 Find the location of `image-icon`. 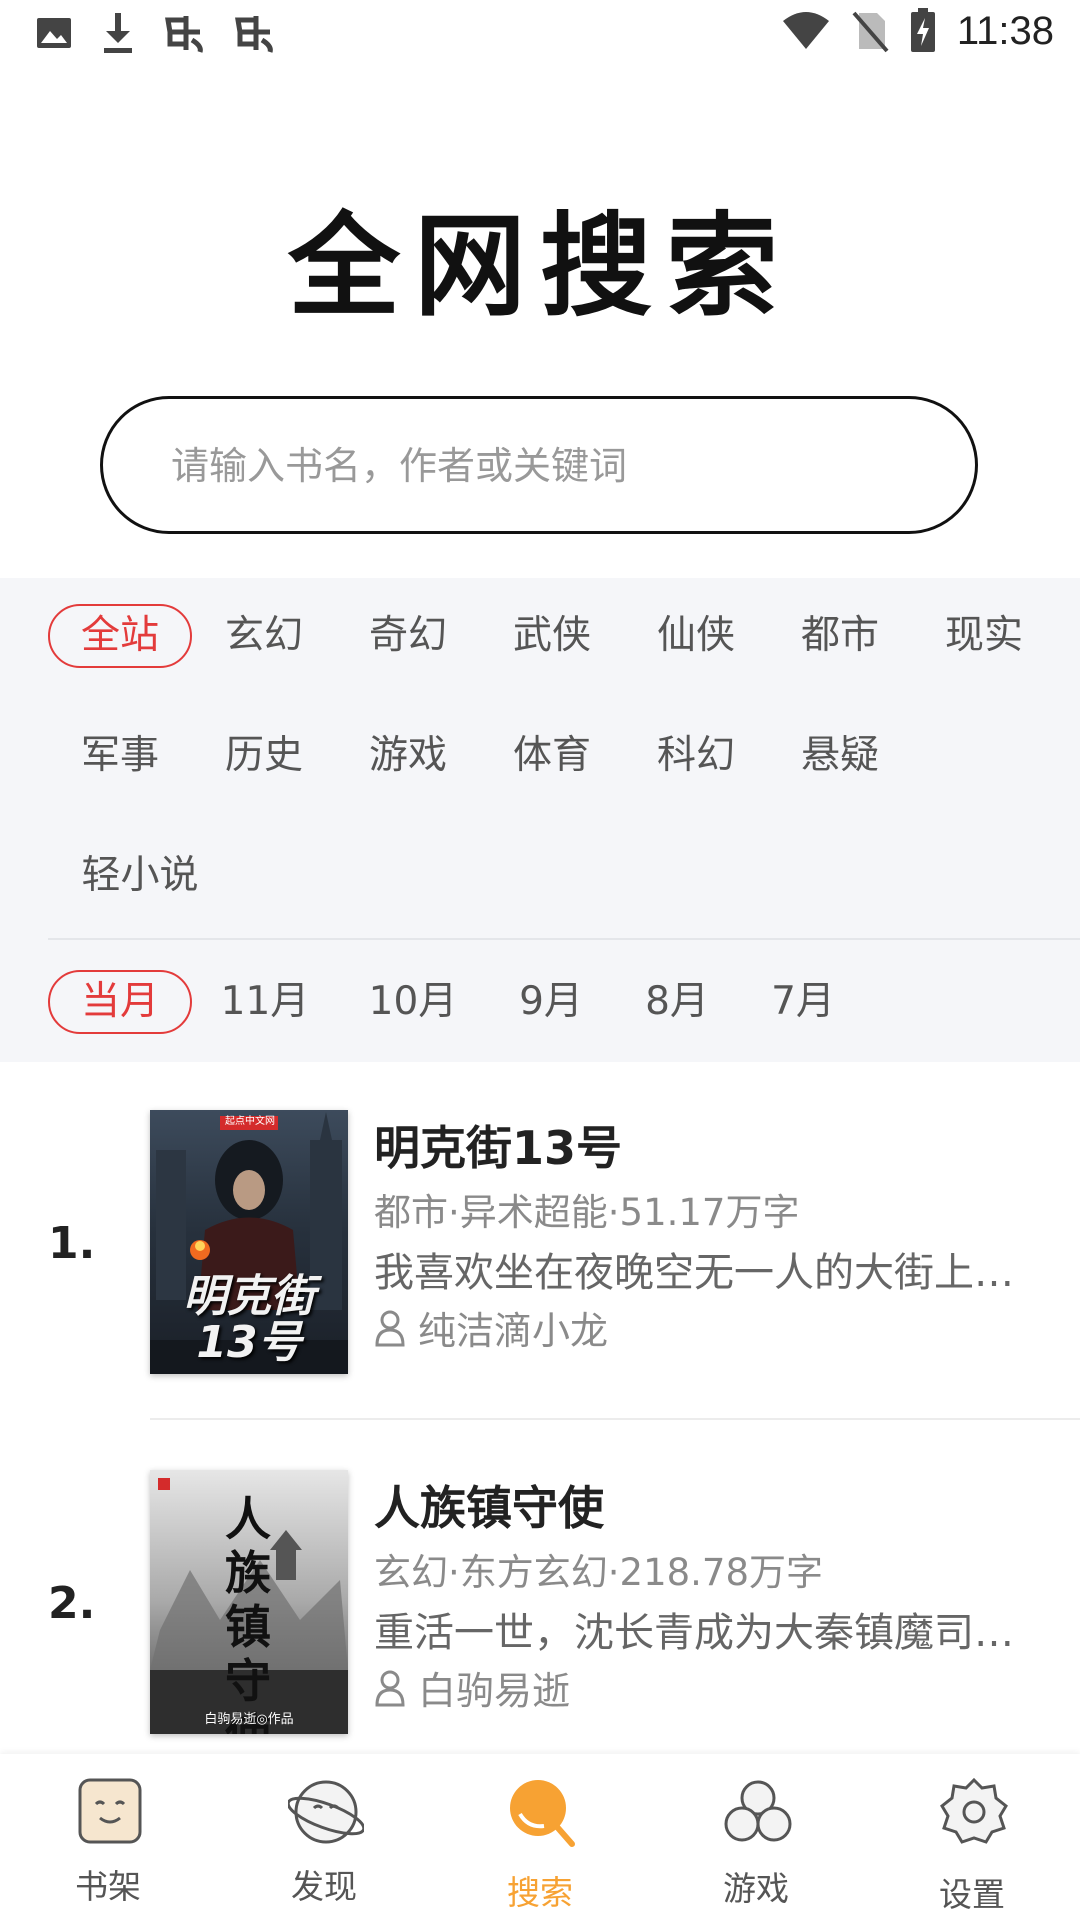

image-icon is located at coordinates (54, 33).